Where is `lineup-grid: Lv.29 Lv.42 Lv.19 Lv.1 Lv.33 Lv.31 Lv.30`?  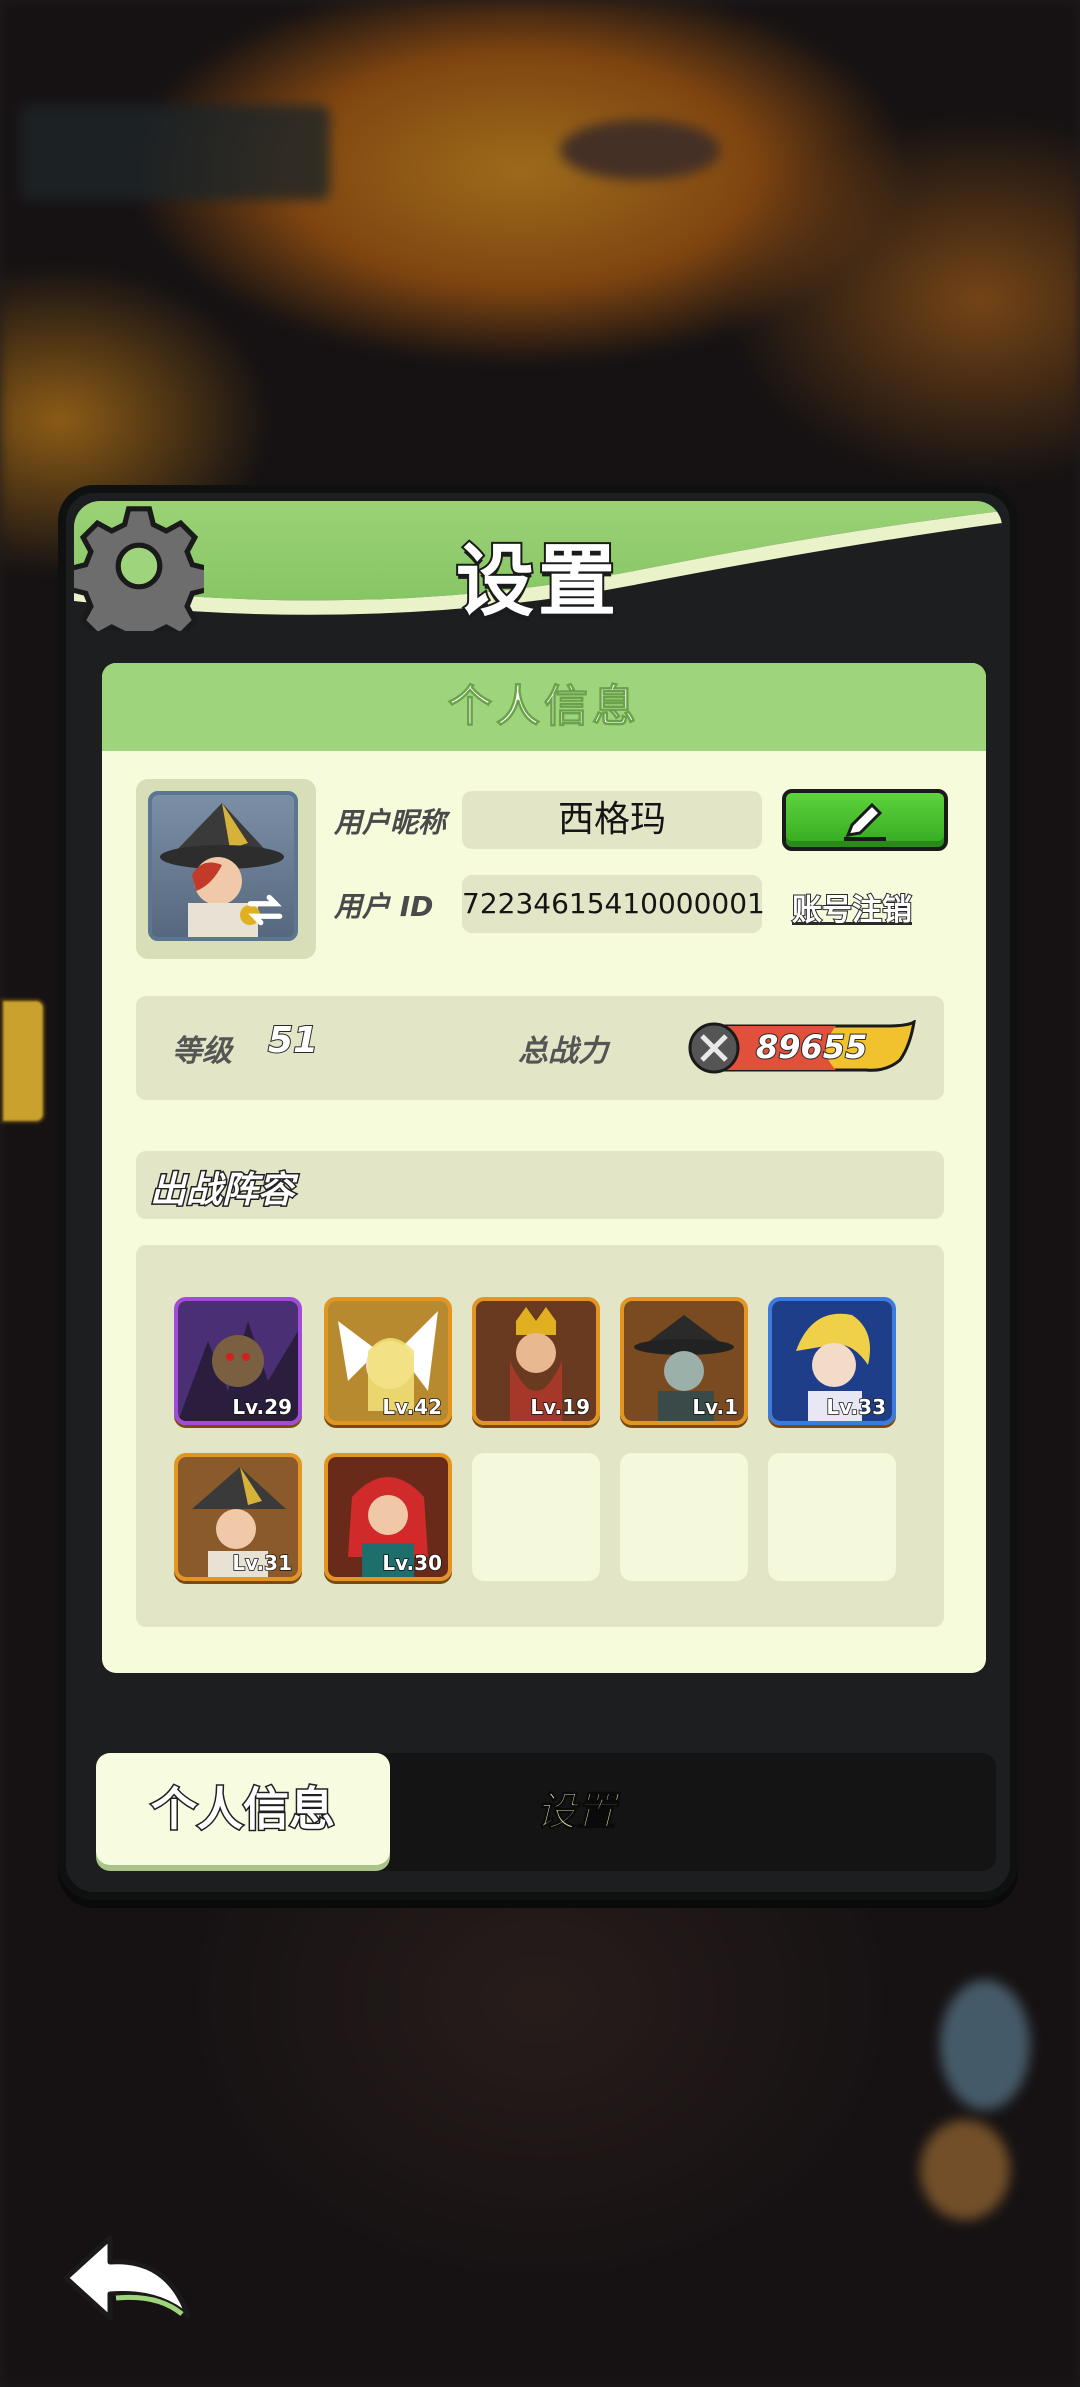
lineup-grid: Lv.29 Lv.42 Lv.19 Lv.1 Lv.33 Lv.31 Lv.30 is located at coordinates (540, 1436).